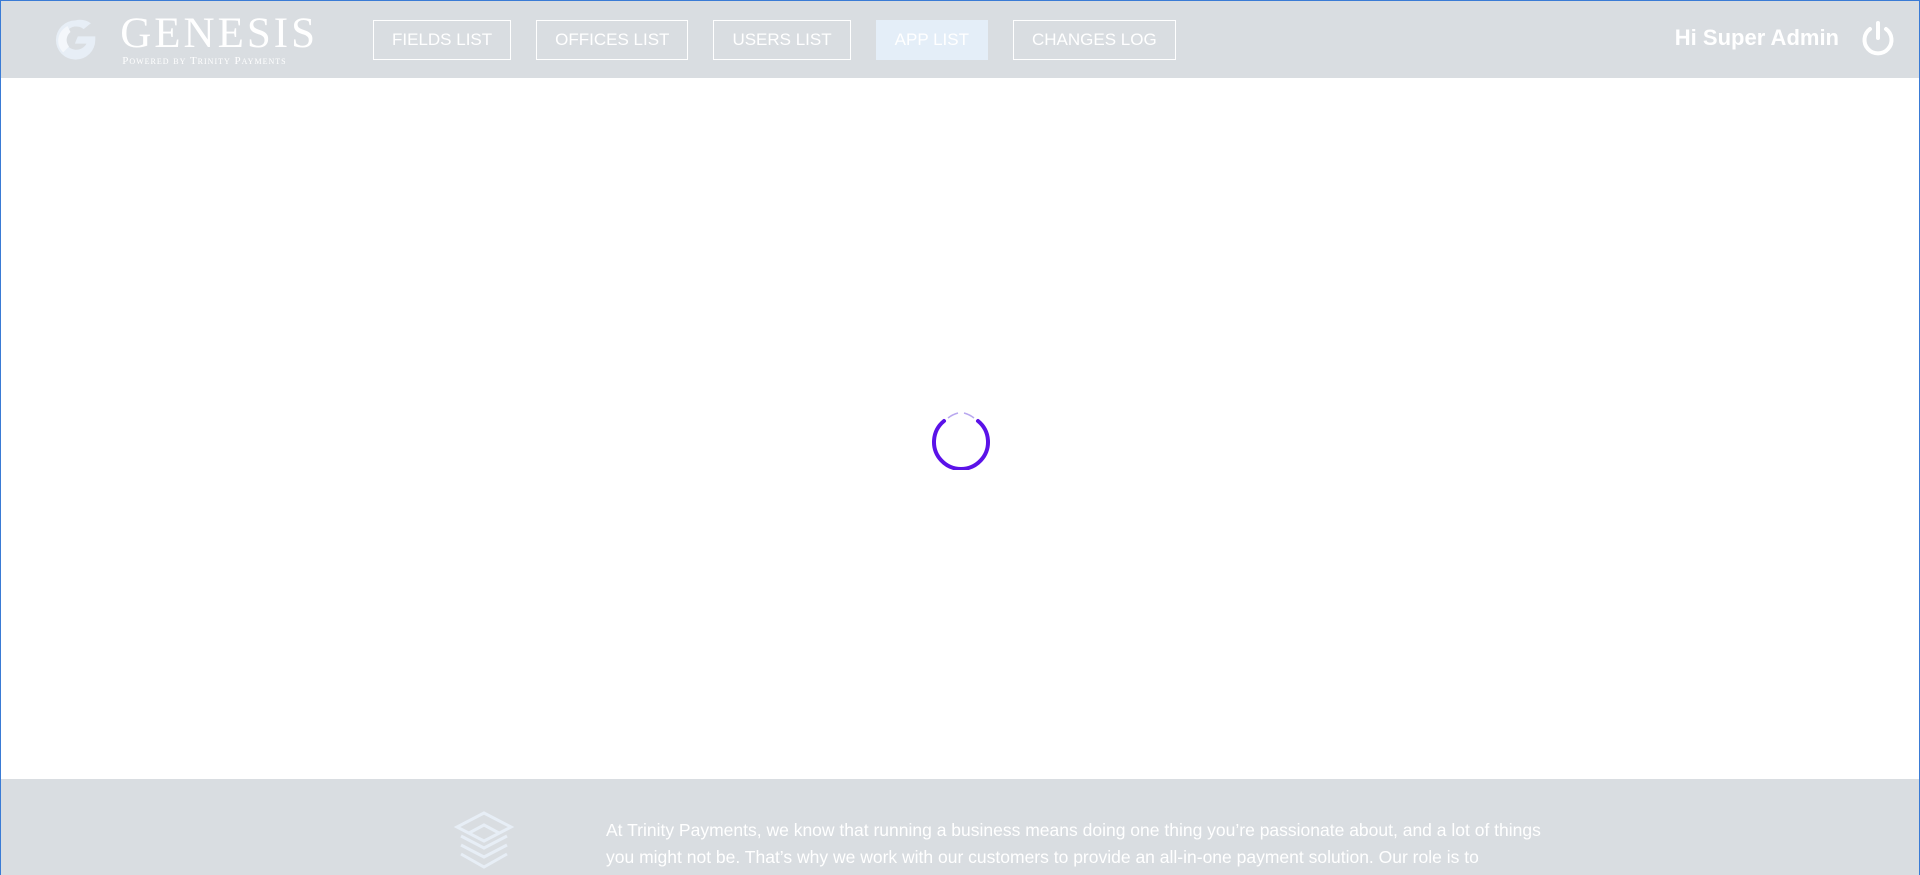 The width and height of the screenshot is (1920, 875). What do you see at coordinates (782, 40) in the screenshot?
I see `nav-users-list-button: USERS LIST` at bounding box center [782, 40].